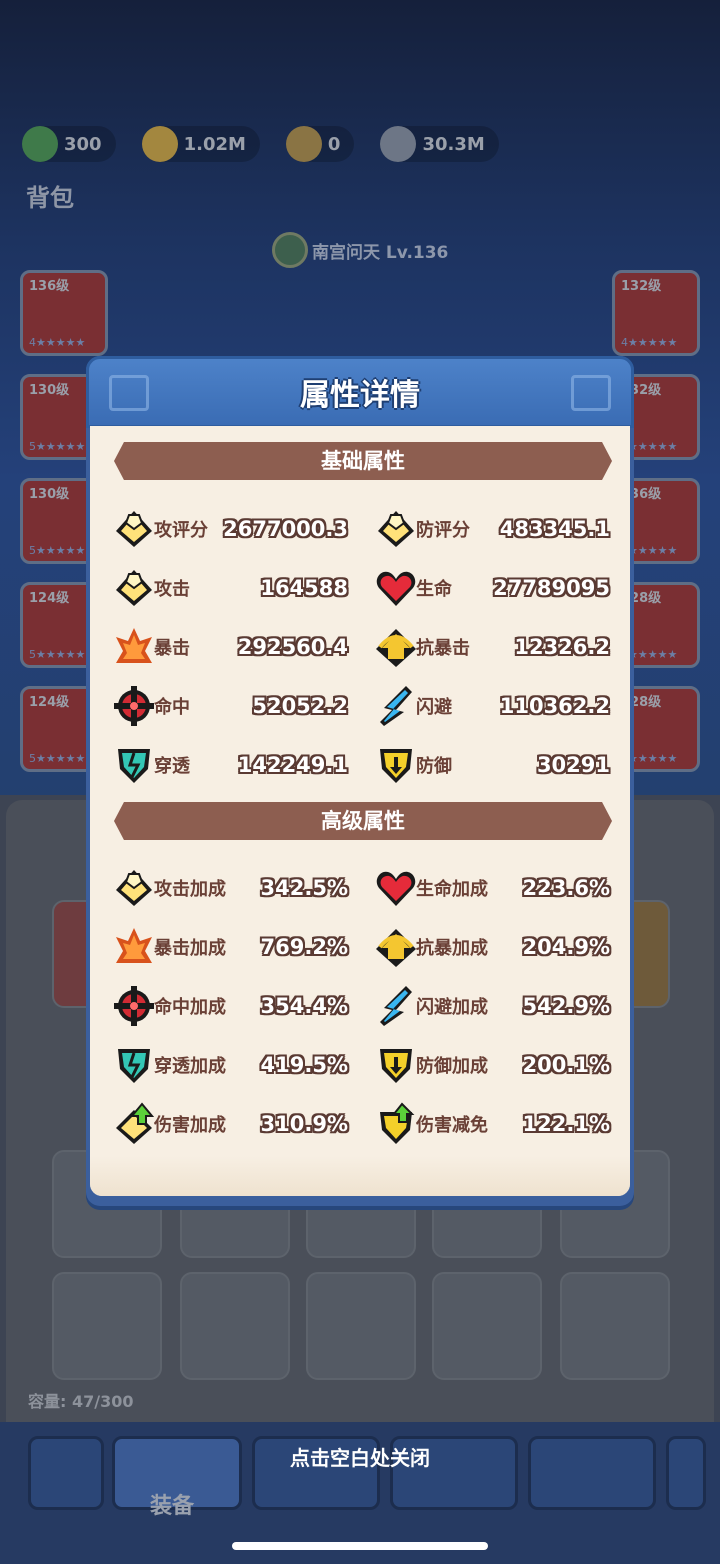 The height and width of the screenshot is (1564, 720). What do you see at coordinates (304, 947) in the screenshot?
I see `stat-value: 769.2%` at bounding box center [304, 947].